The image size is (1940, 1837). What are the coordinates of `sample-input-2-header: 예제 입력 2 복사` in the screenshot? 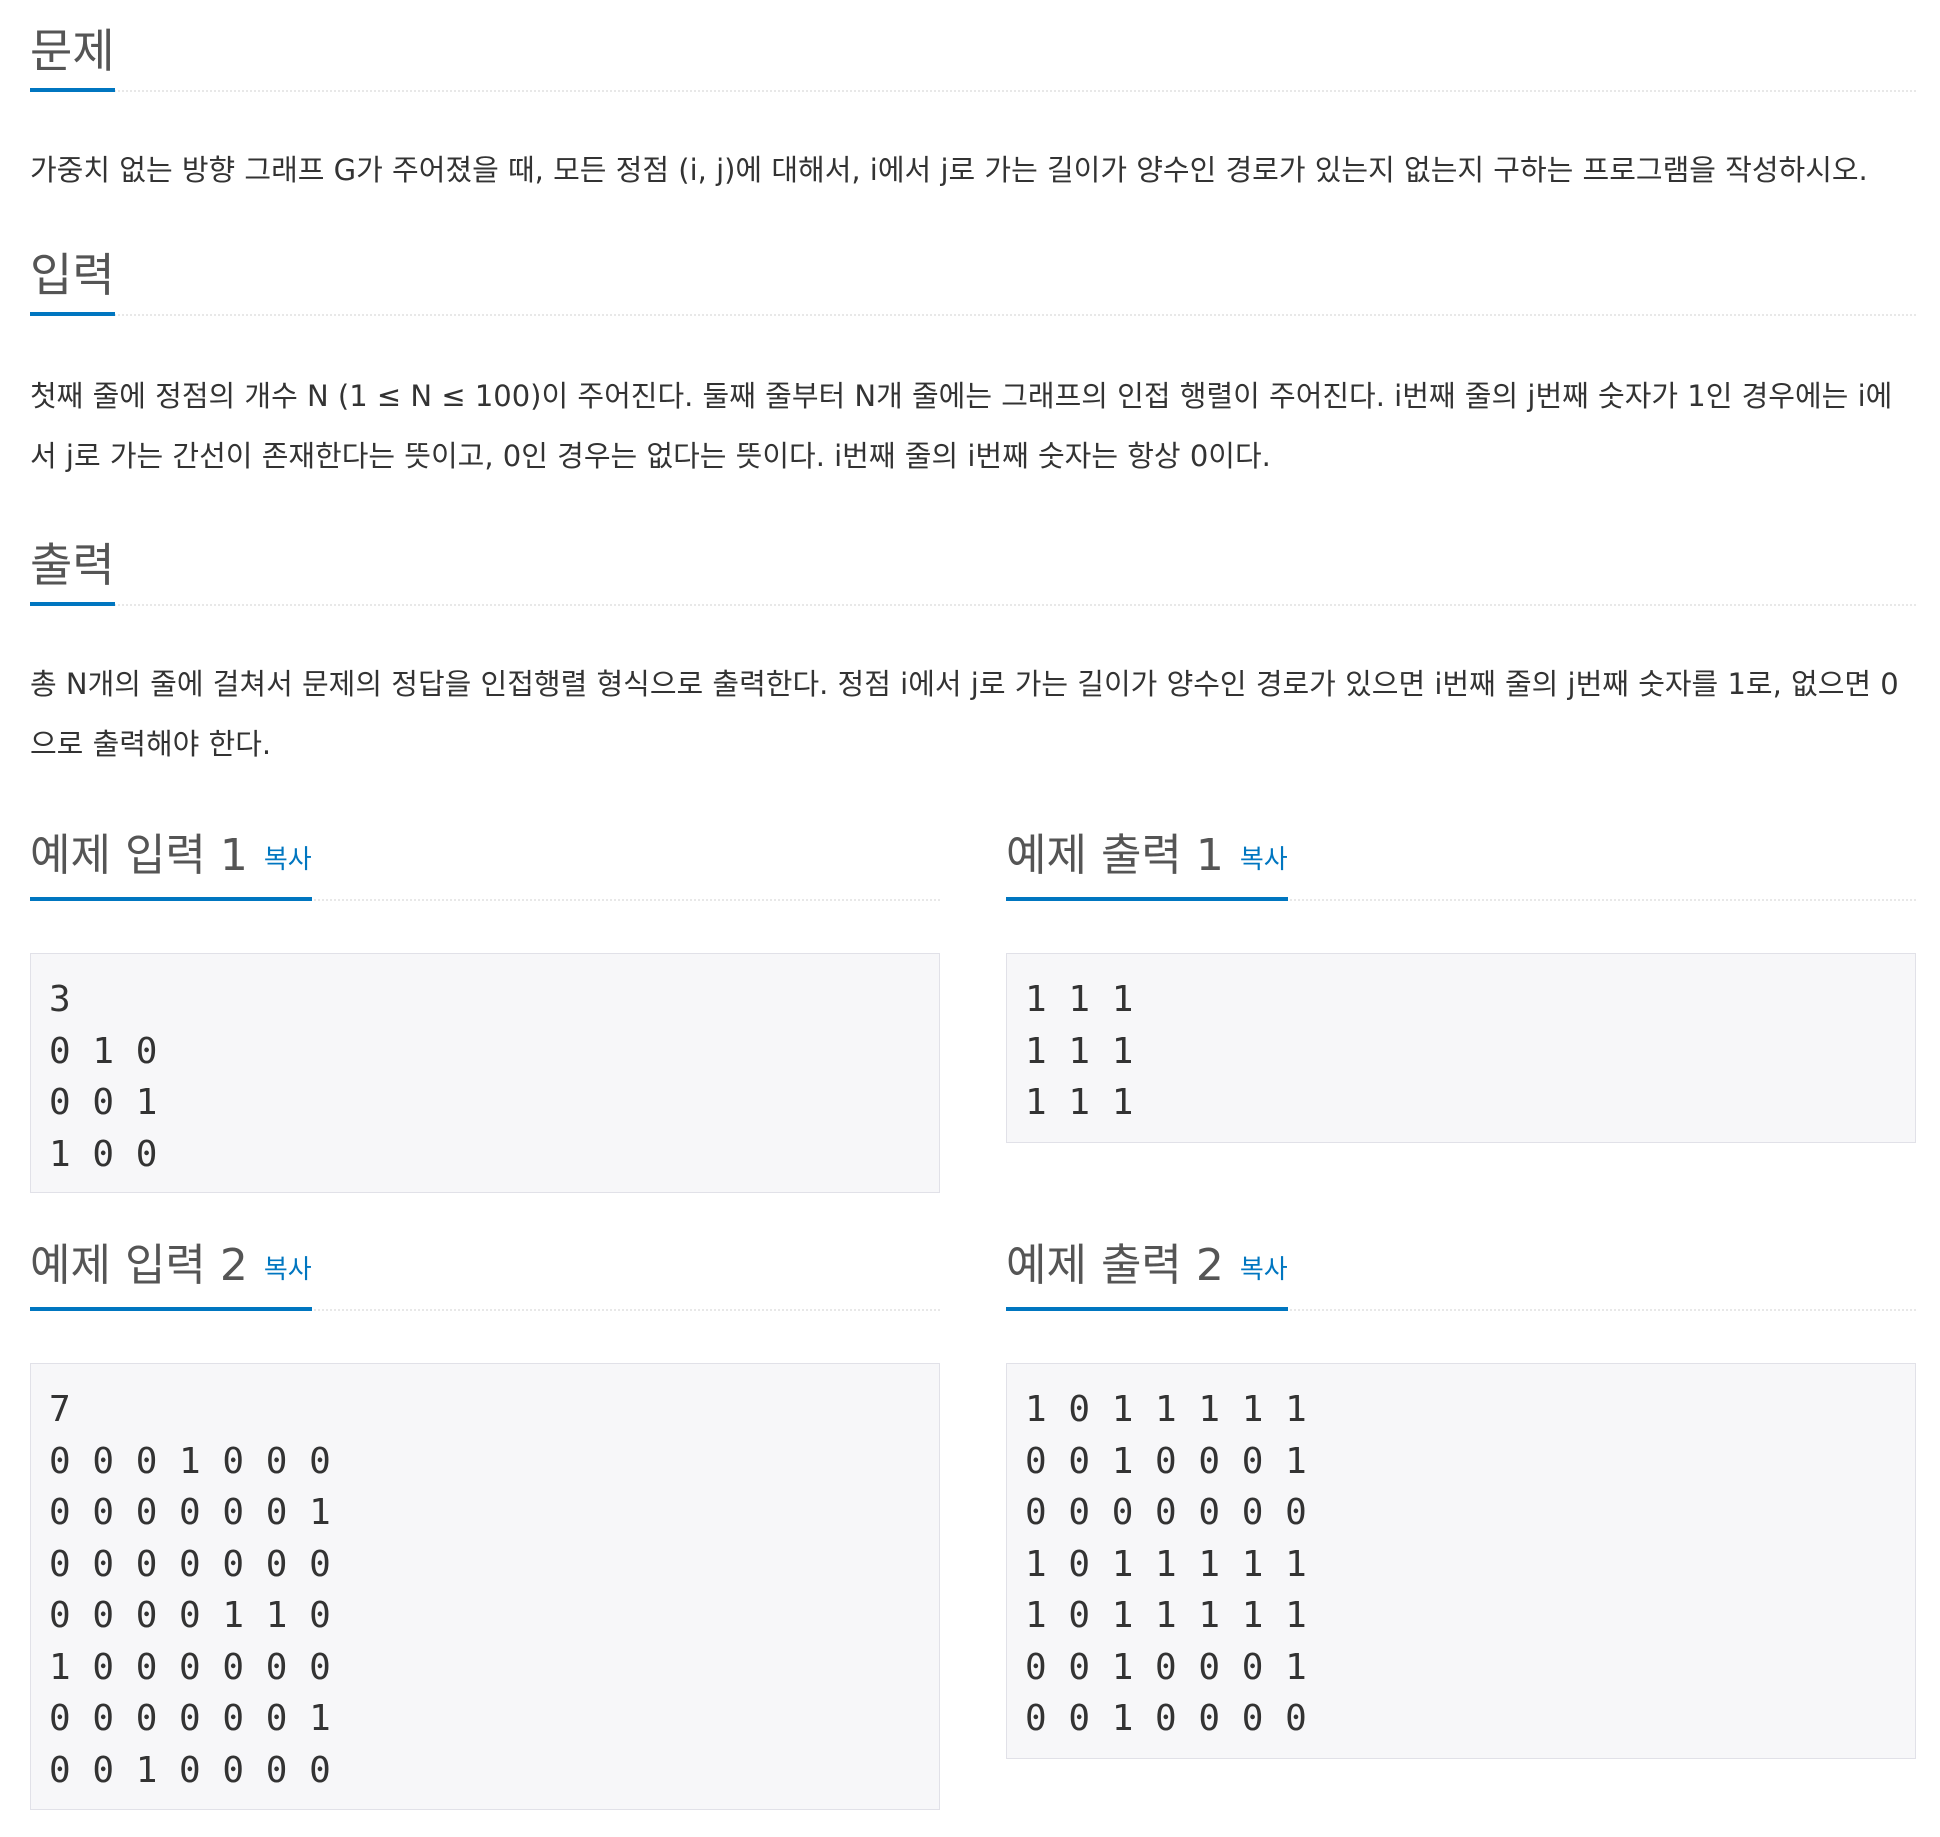 It's located at (485, 1264).